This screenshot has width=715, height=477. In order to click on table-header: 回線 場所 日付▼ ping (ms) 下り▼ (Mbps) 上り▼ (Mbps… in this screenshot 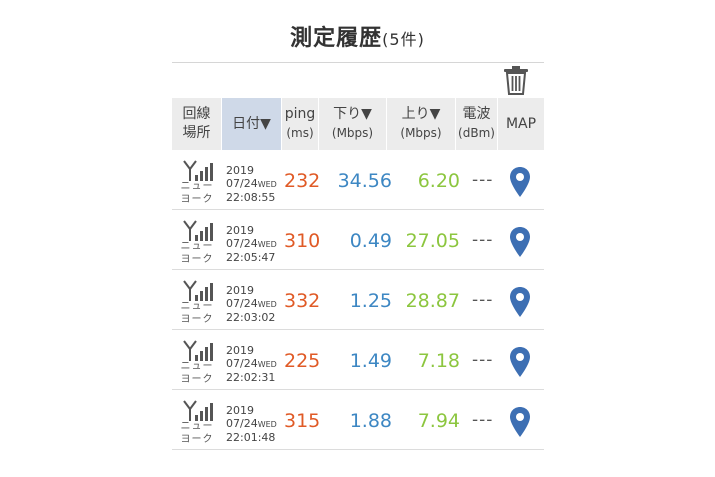, I will do `click(358, 124)`.